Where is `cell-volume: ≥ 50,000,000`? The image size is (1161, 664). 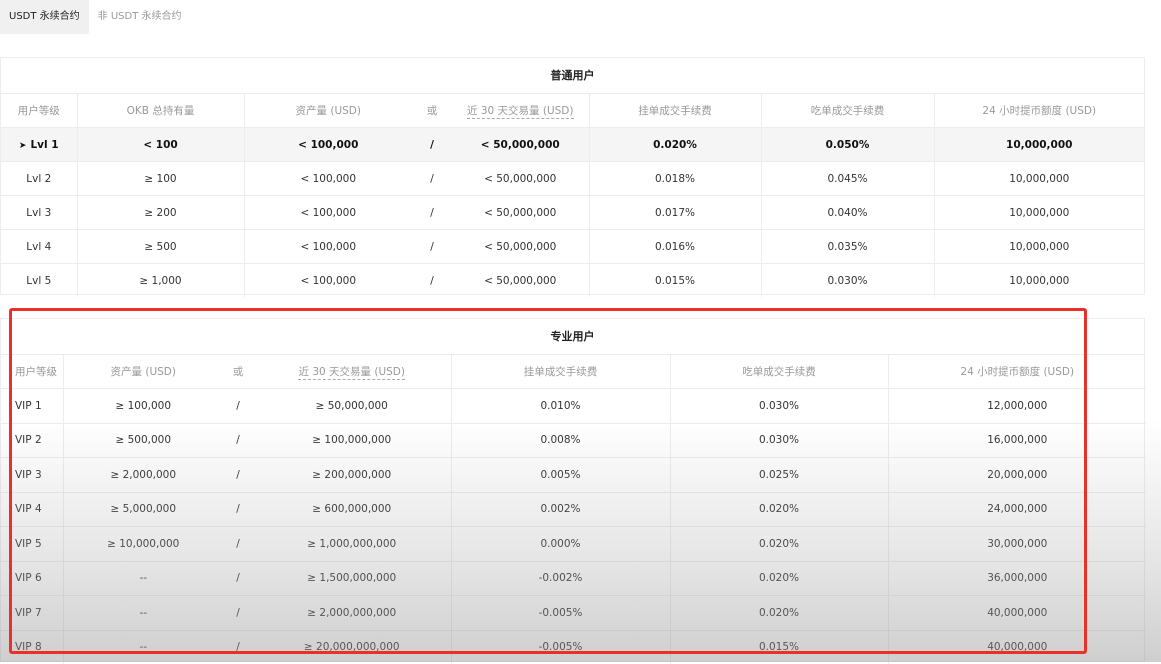 cell-volume: ≥ 50,000,000 is located at coordinates (352, 406).